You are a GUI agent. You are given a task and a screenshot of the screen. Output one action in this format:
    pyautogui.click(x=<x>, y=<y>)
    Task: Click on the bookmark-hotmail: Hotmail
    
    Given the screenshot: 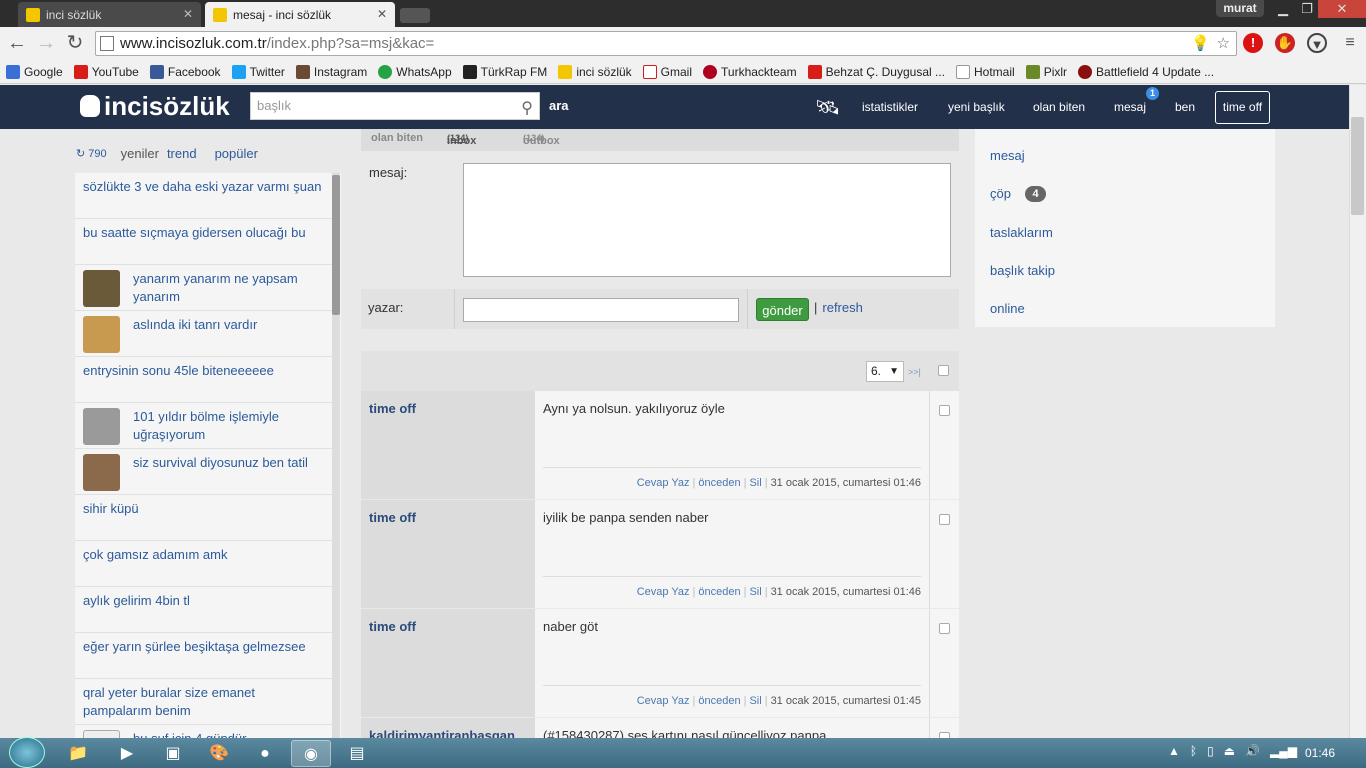 What is the action you would take?
    pyautogui.click(x=985, y=71)
    